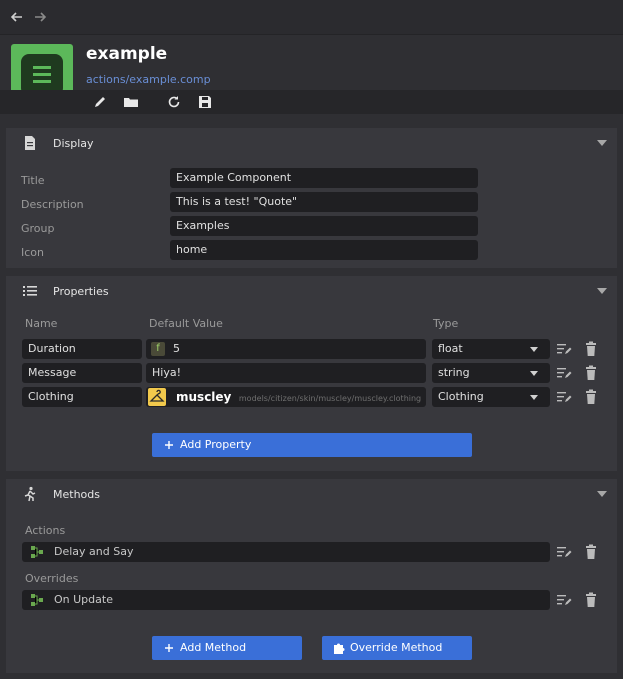 This screenshot has height=679, width=623. I want to click on property-default-message: Hiya!, so click(286, 373).